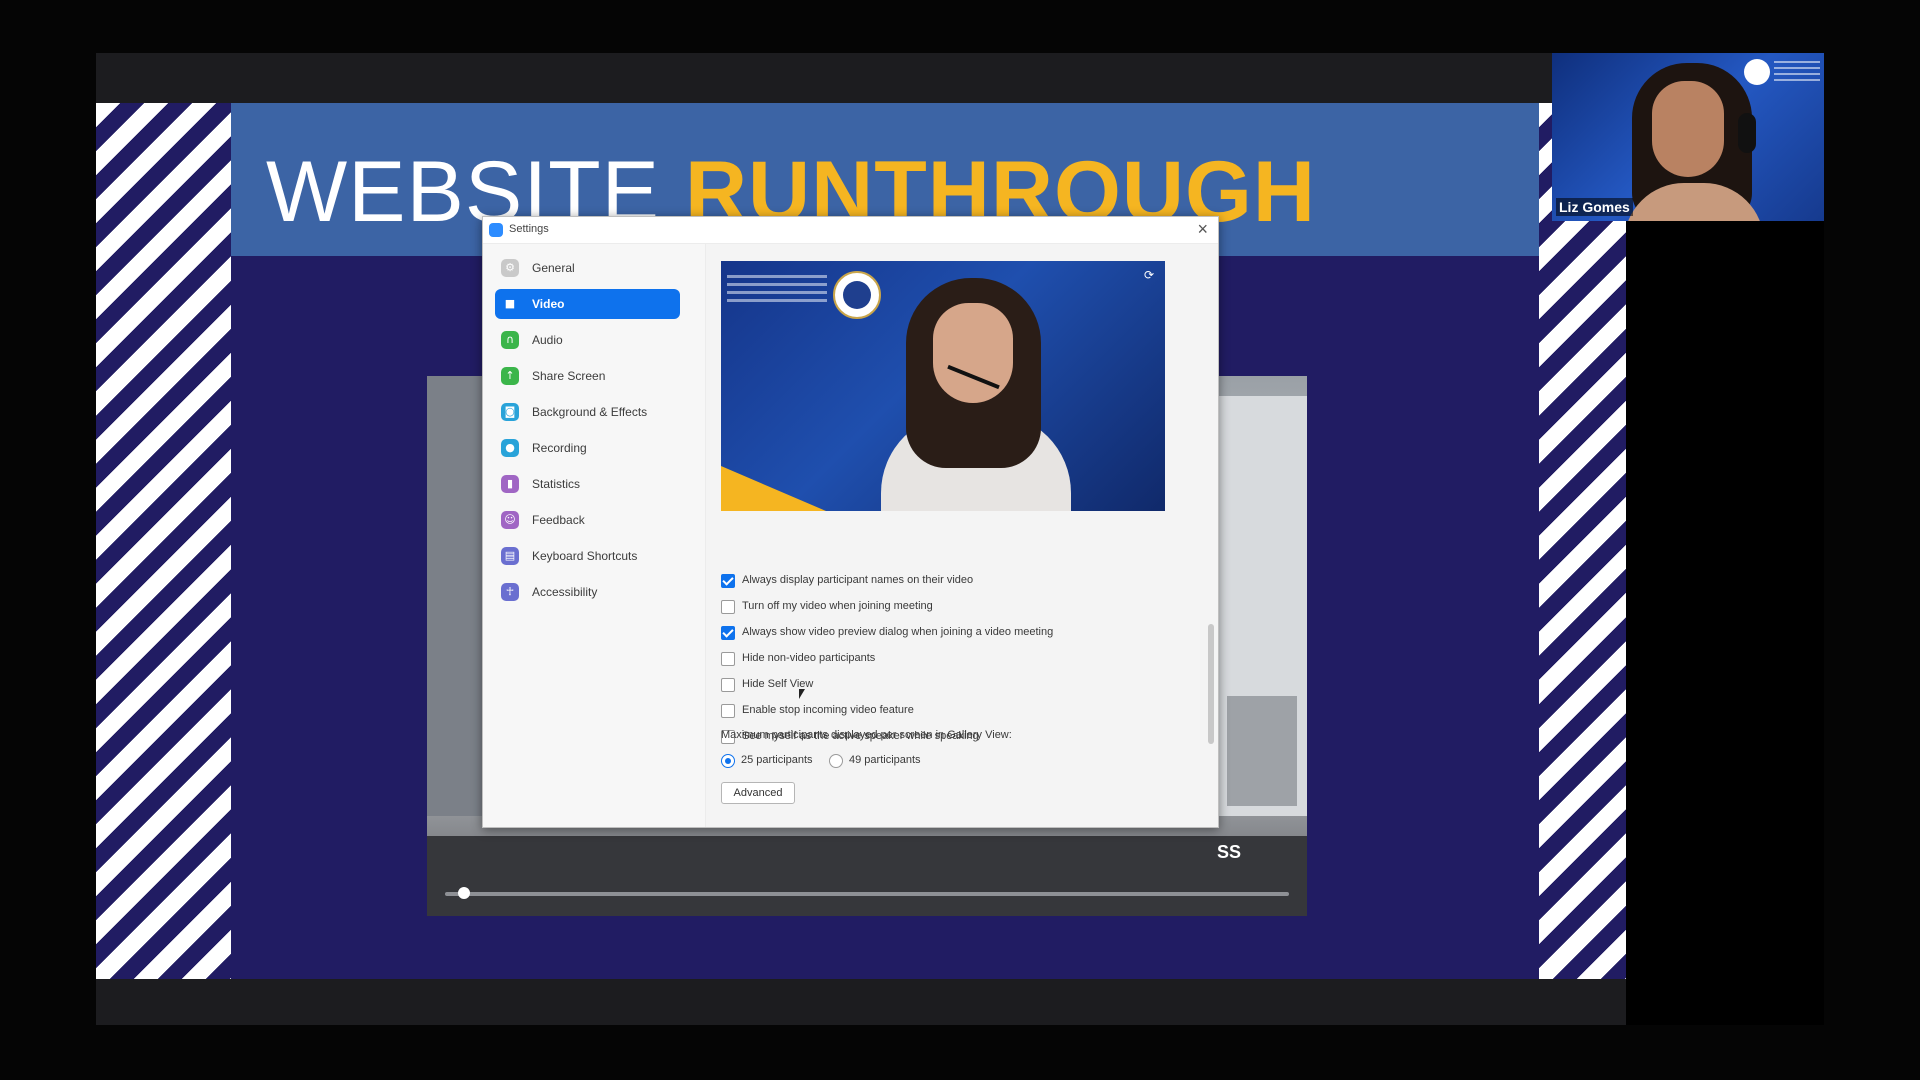 This screenshot has height=1080, width=1920. I want to click on player-caption: SS, so click(1229, 852).